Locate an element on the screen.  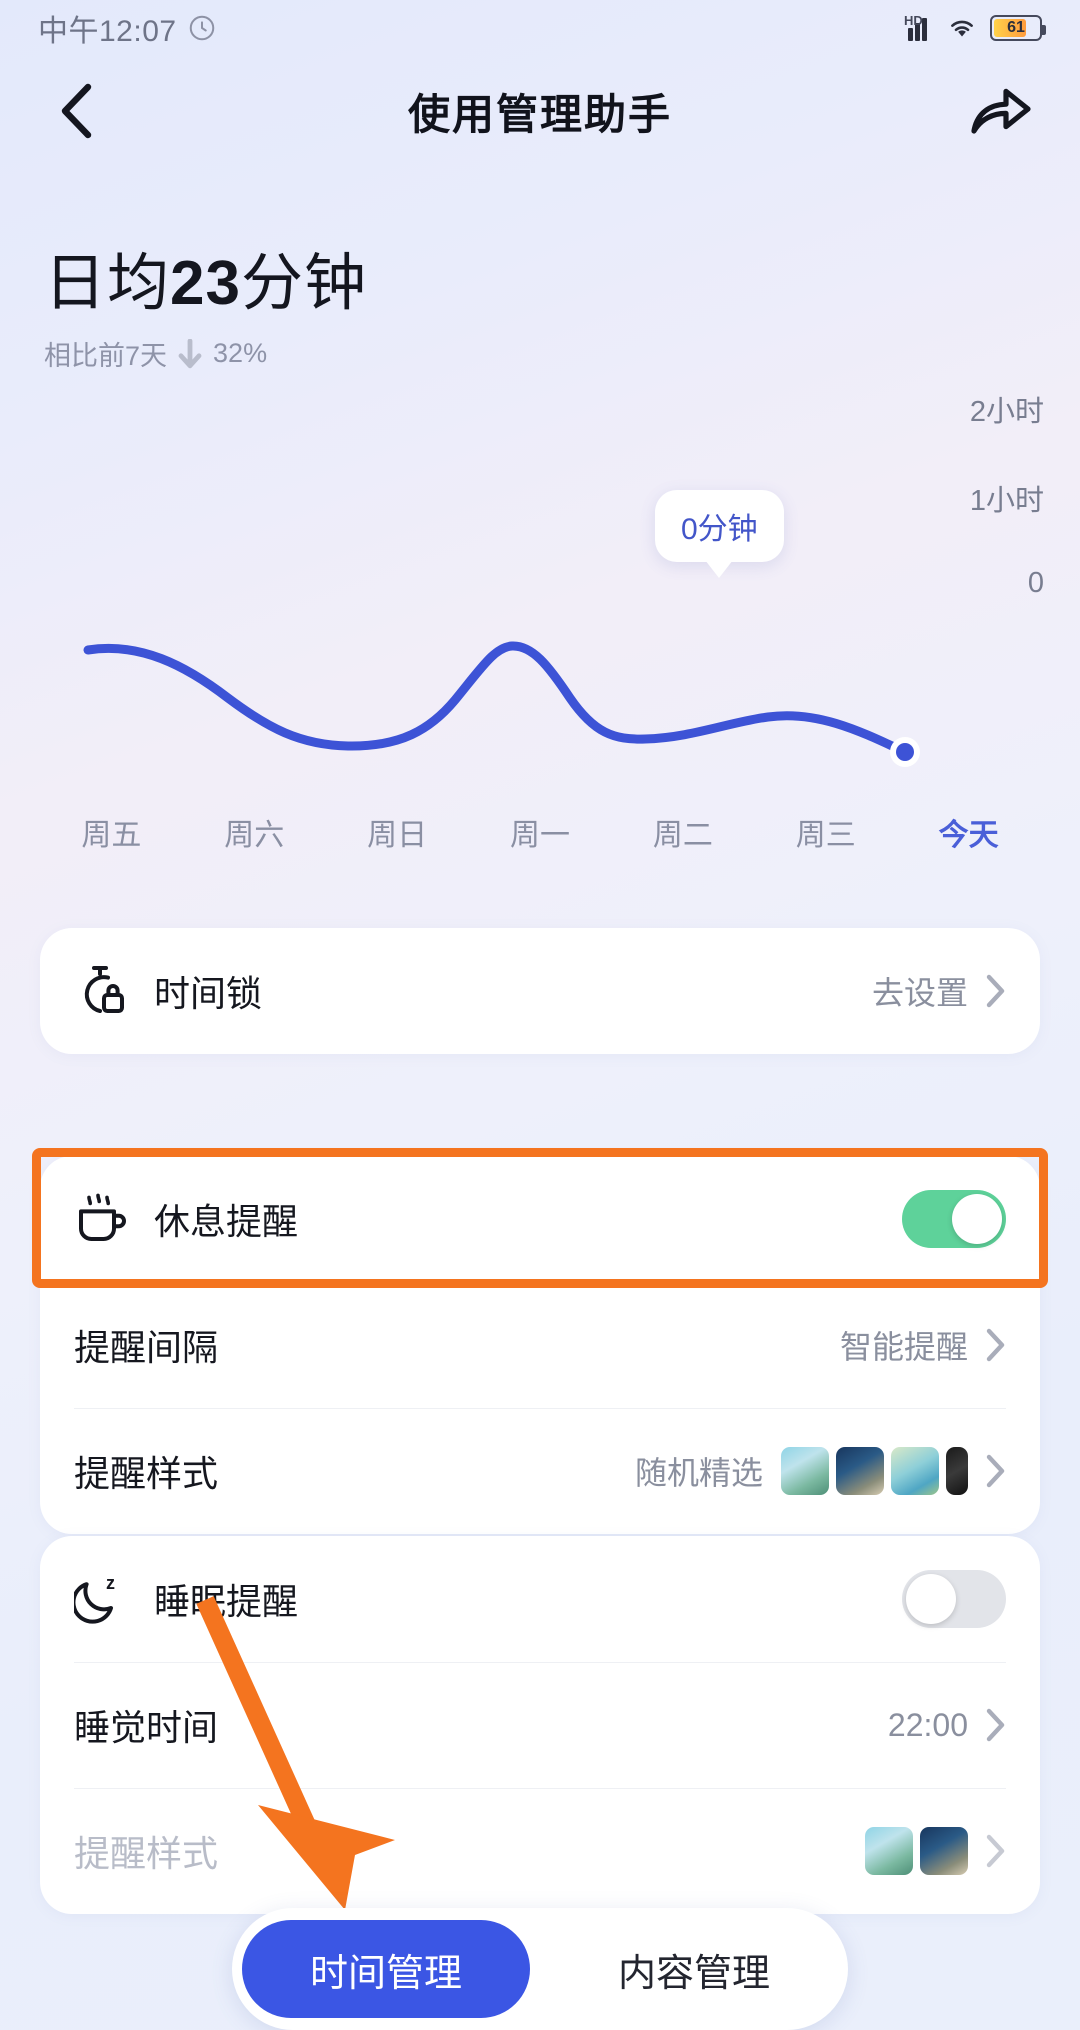
timelock-row: 时间锁 去设置 is located at coordinates (540, 991).